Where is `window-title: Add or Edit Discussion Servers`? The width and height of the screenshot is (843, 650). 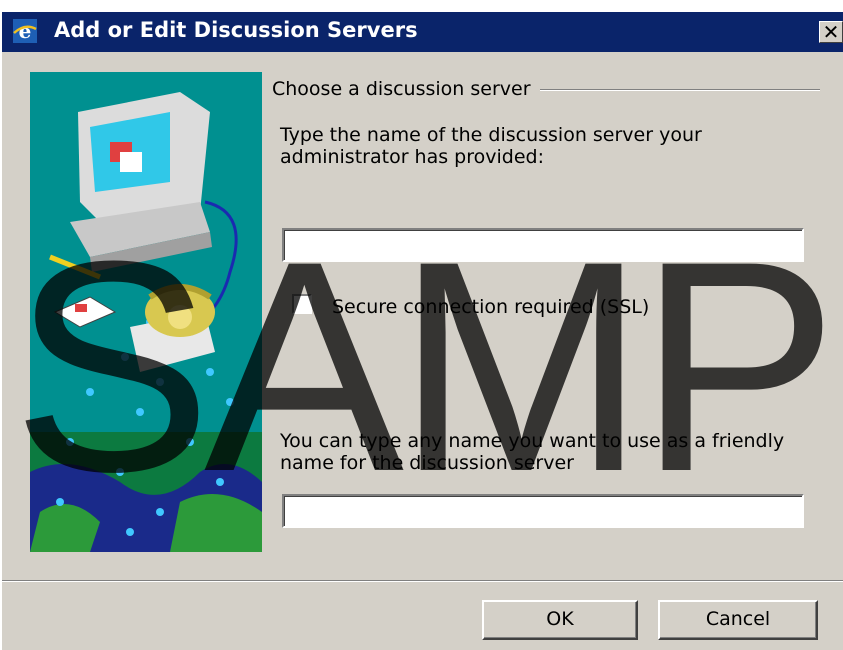
window-title: Add or Edit Discussion Servers is located at coordinates (236, 30).